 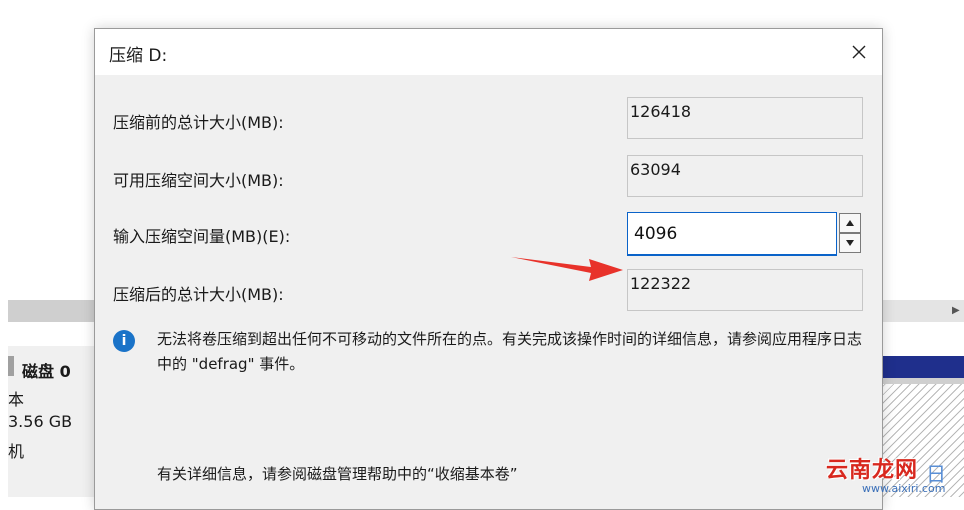 What do you see at coordinates (11, 366) in the screenshot?
I see `disk-icon` at bounding box center [11, 366].